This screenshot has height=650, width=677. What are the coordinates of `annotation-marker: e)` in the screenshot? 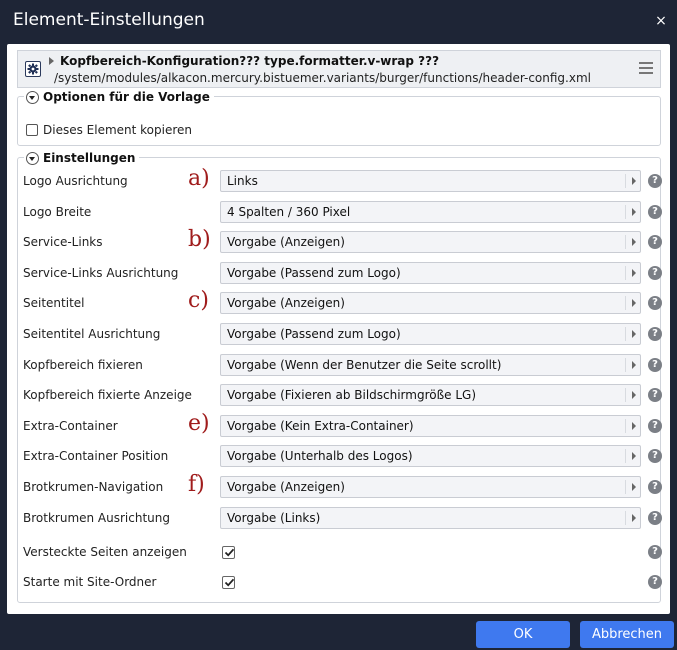 It's located at (199, 423).